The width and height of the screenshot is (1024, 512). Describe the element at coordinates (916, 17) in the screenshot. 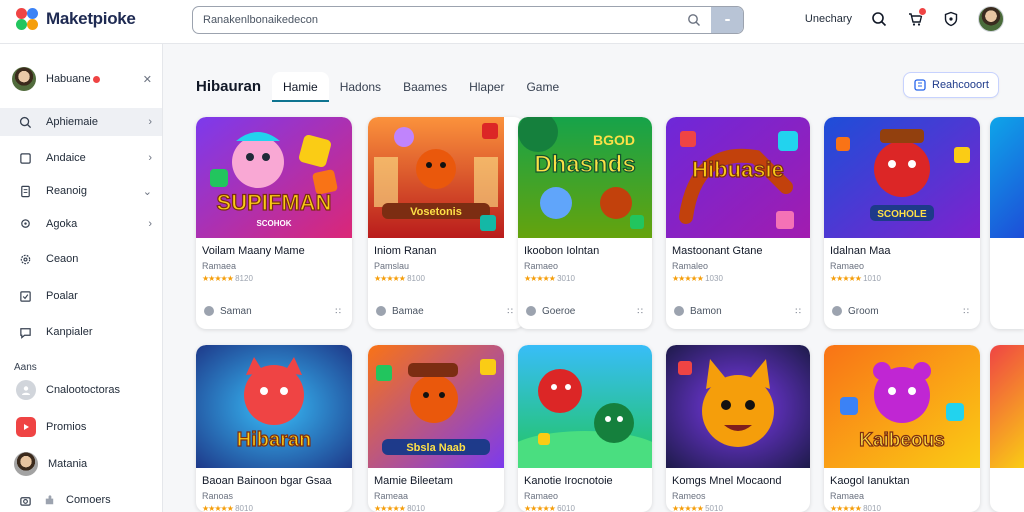

I see `cart-icon` at that location.